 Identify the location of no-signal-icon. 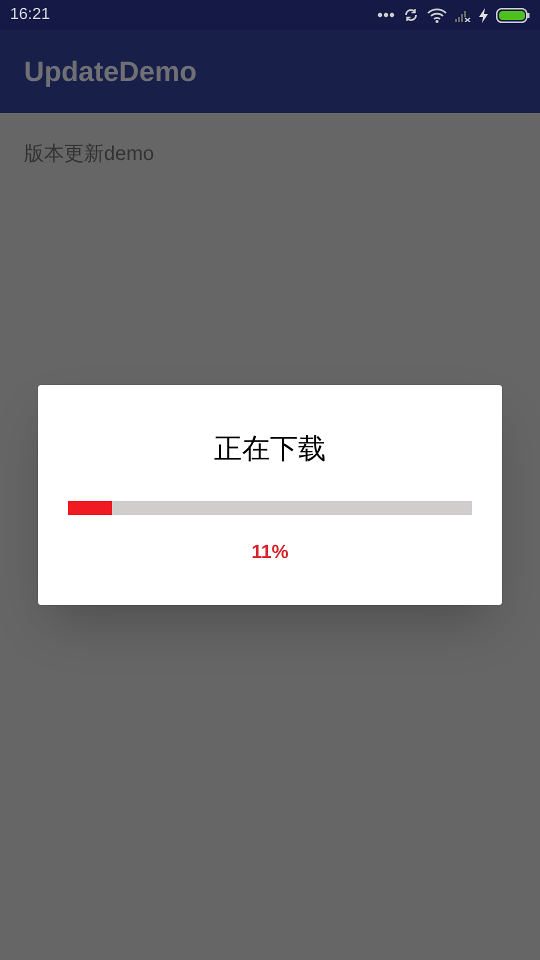
(463, 15).